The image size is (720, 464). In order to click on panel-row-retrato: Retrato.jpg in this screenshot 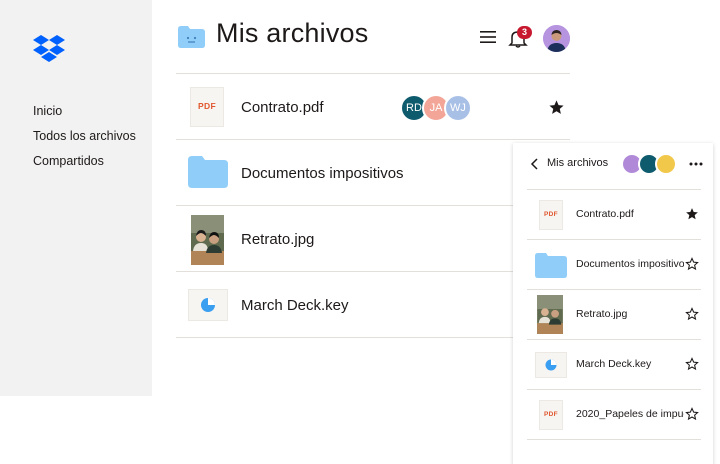, I will do `click(614, 315)`.